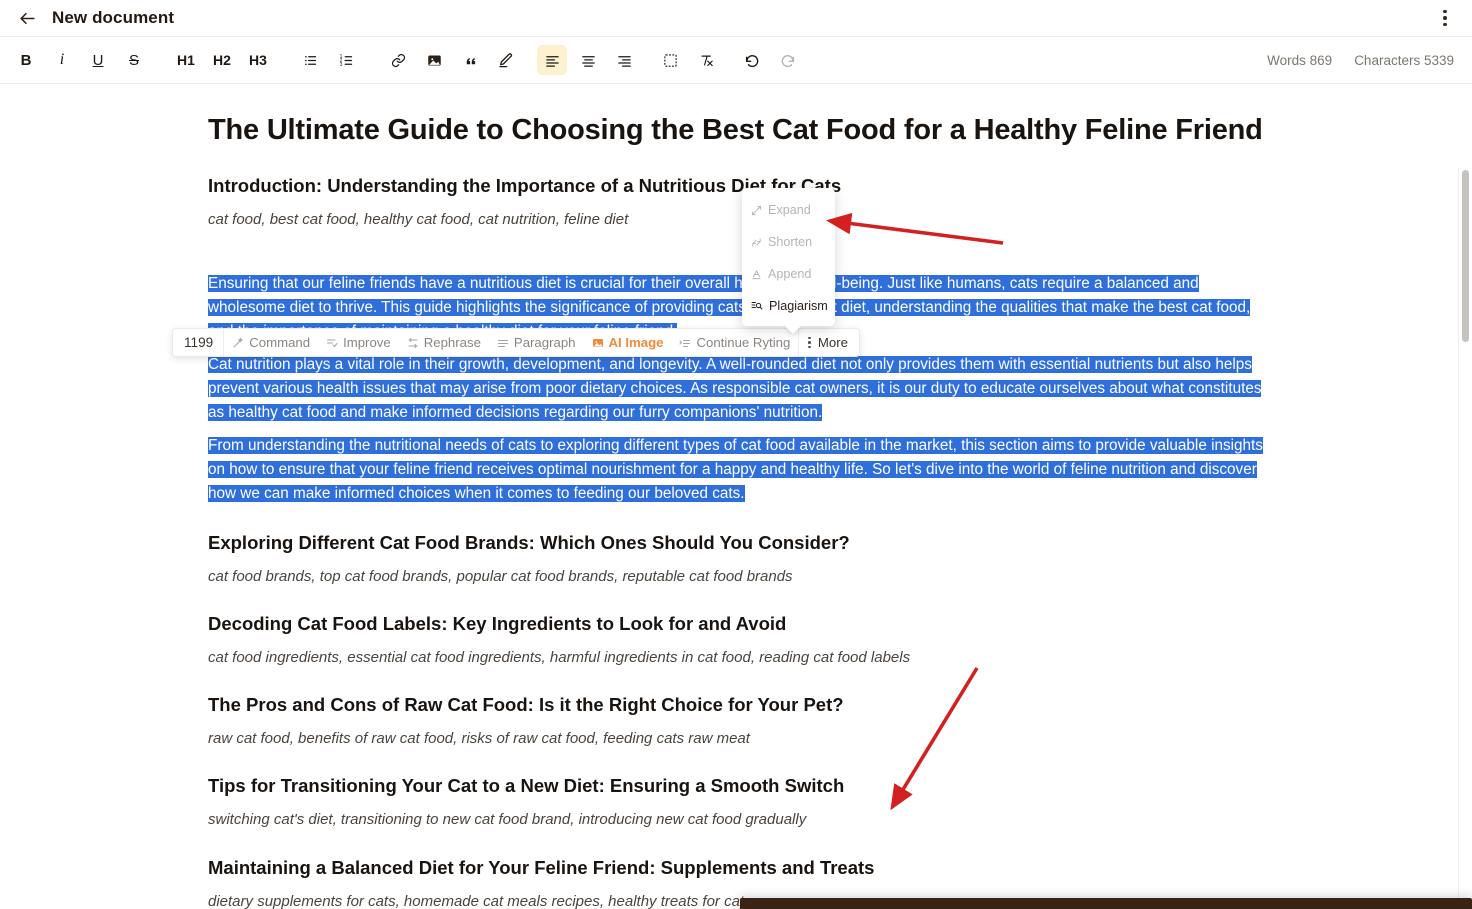 This screenshot has height=909, width=1472. What do you see at coordinates (770, 60) in the screenshot?
I see `toolbar-history-group` at bounding box center [770, 60].